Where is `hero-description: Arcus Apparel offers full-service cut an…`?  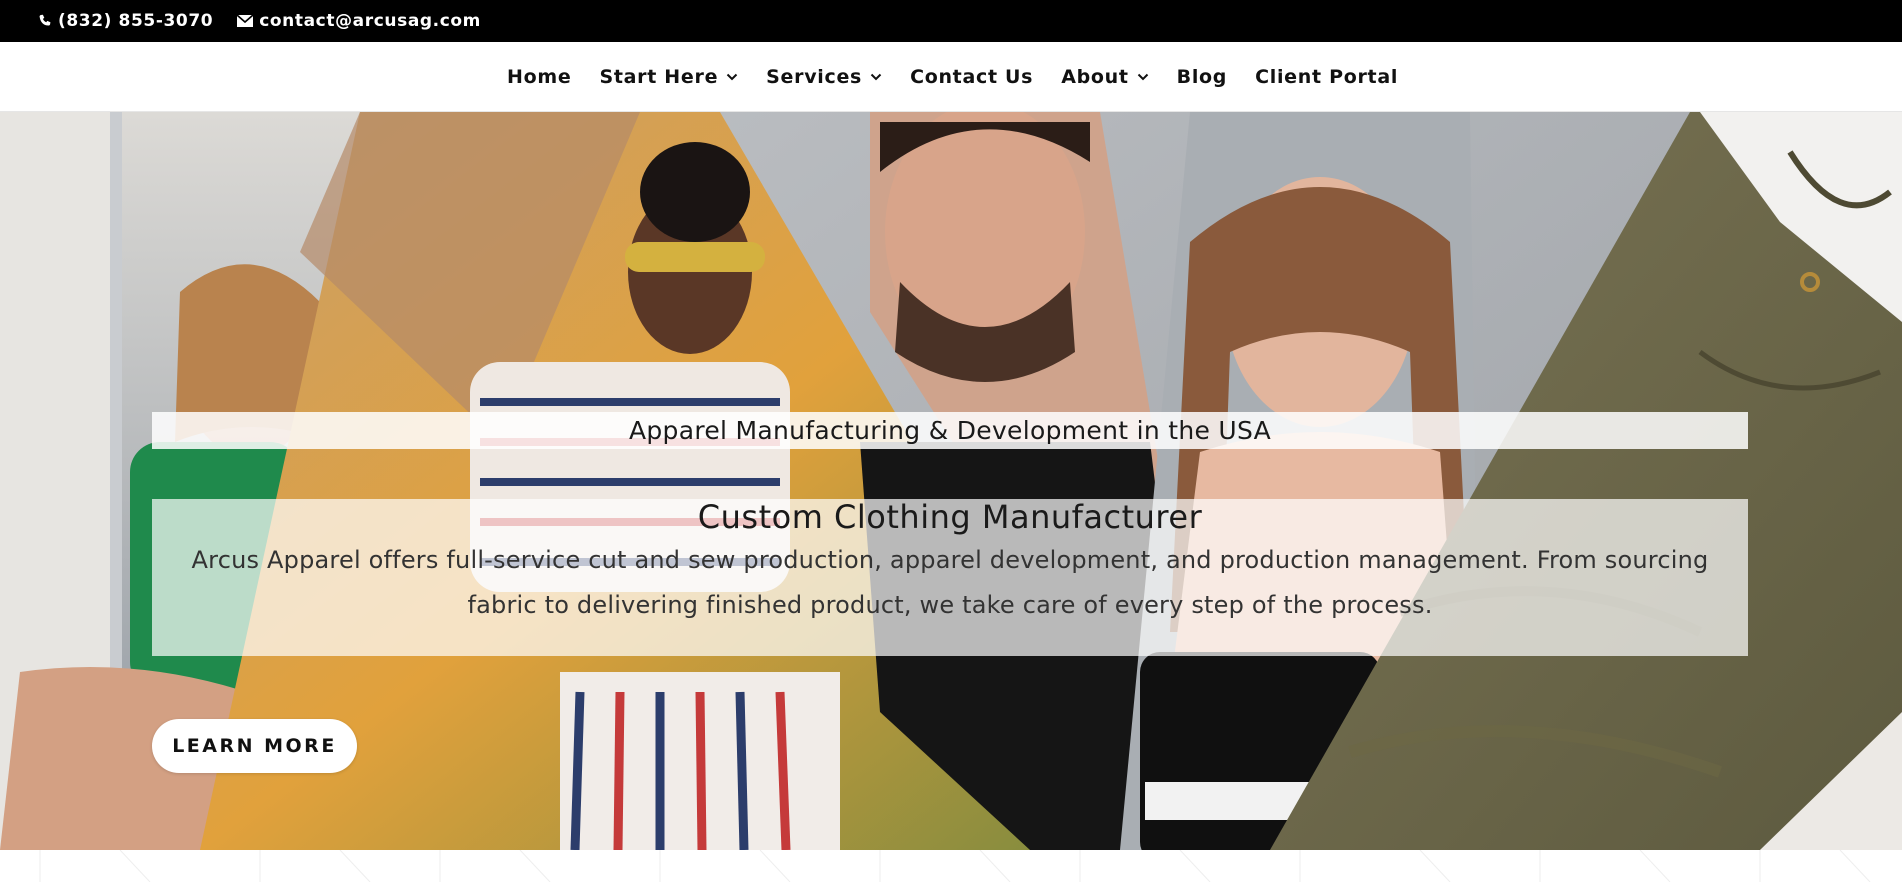 hero-description: Arcus Apparel offers full-service cut an… is located at coordinates (950, 582).